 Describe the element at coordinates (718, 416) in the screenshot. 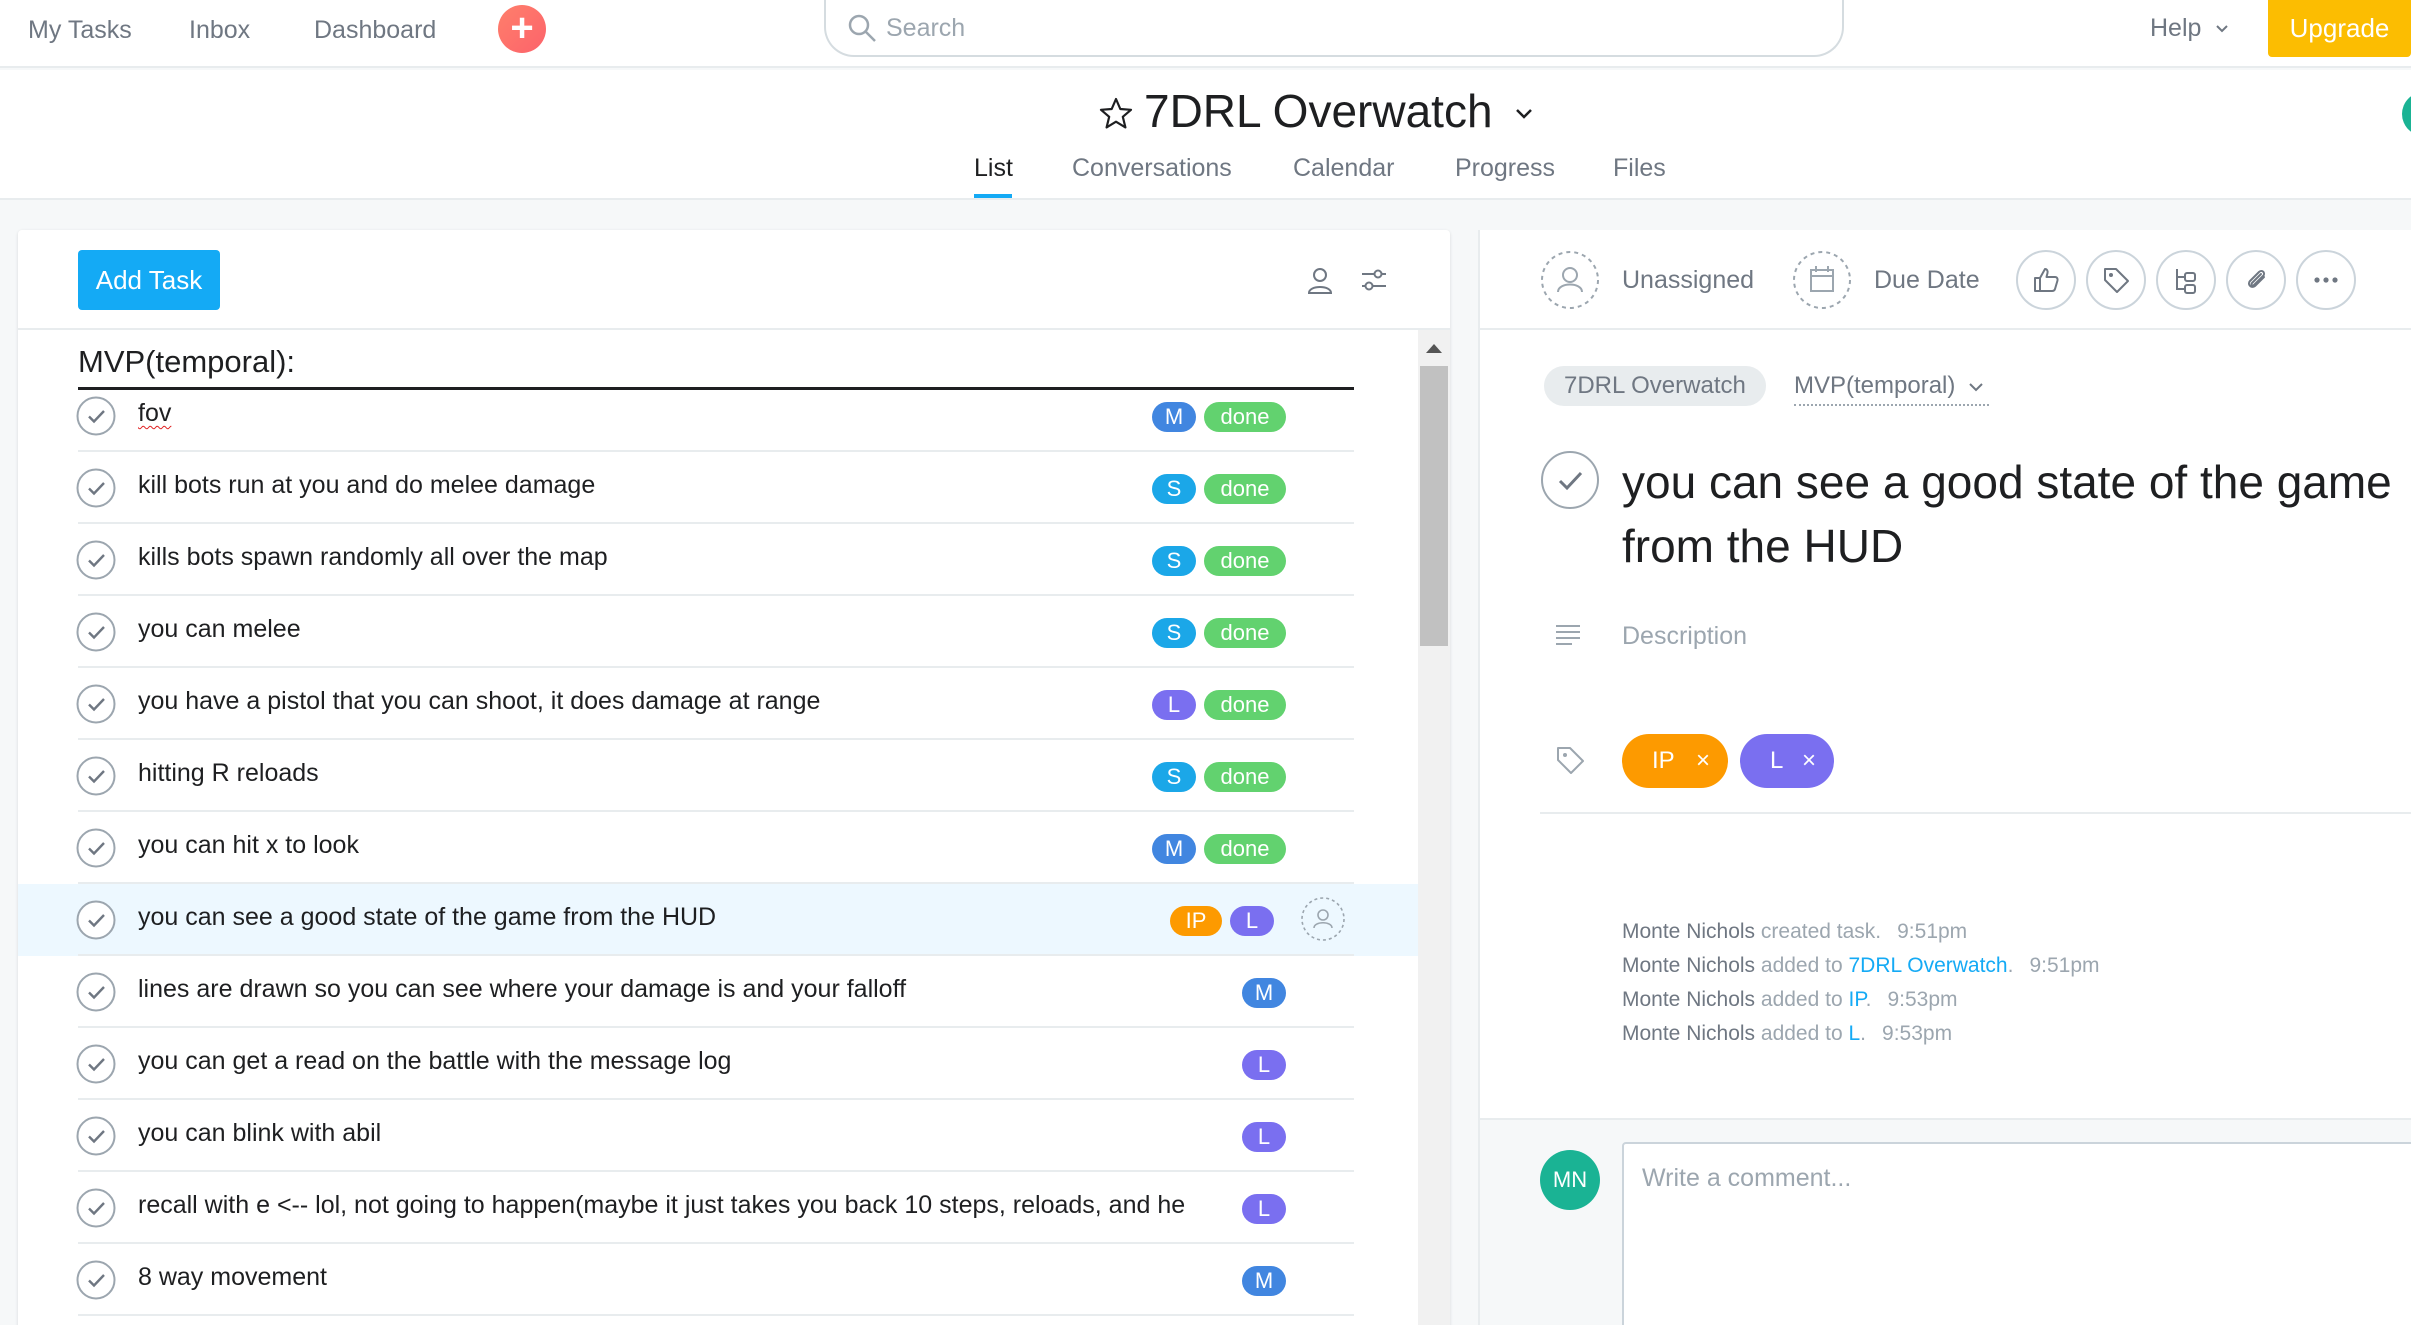

I see `task-row: fov done M` at that location.